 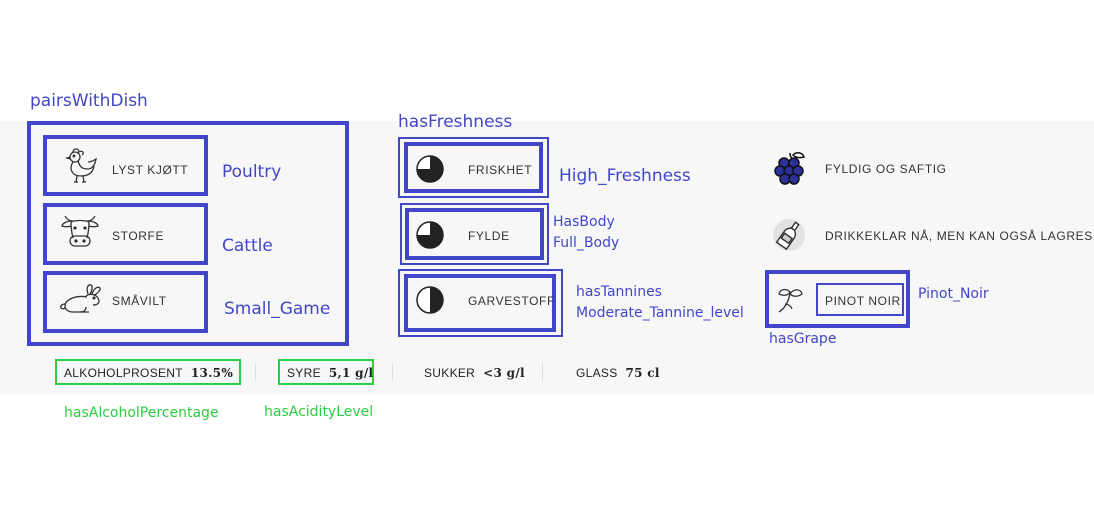 What do you see at coordinates (351, 373) in the screenshot?
I see `acid-value: 5,1 g/l` at bounding box center [351, 373].